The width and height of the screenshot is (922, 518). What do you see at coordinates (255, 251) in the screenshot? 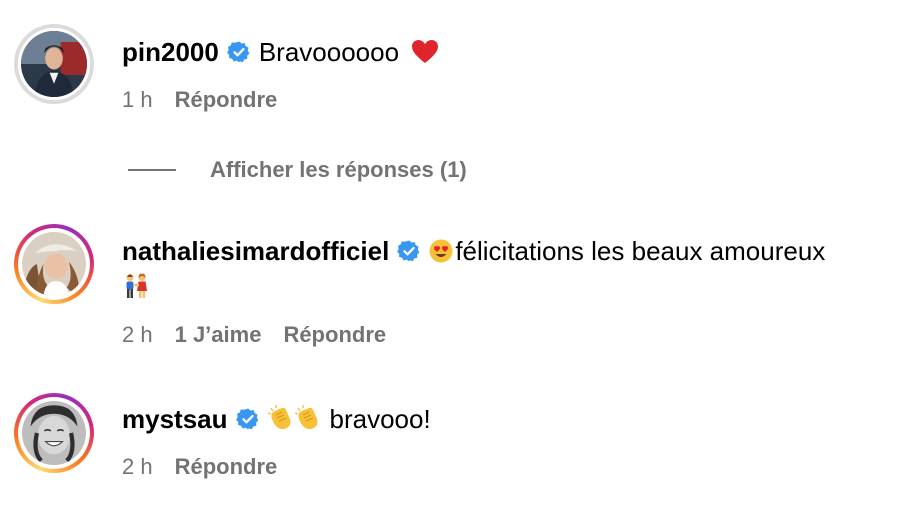
I see `comment-username: nathaliesimardofficiel` at bounding box center [255, 251].